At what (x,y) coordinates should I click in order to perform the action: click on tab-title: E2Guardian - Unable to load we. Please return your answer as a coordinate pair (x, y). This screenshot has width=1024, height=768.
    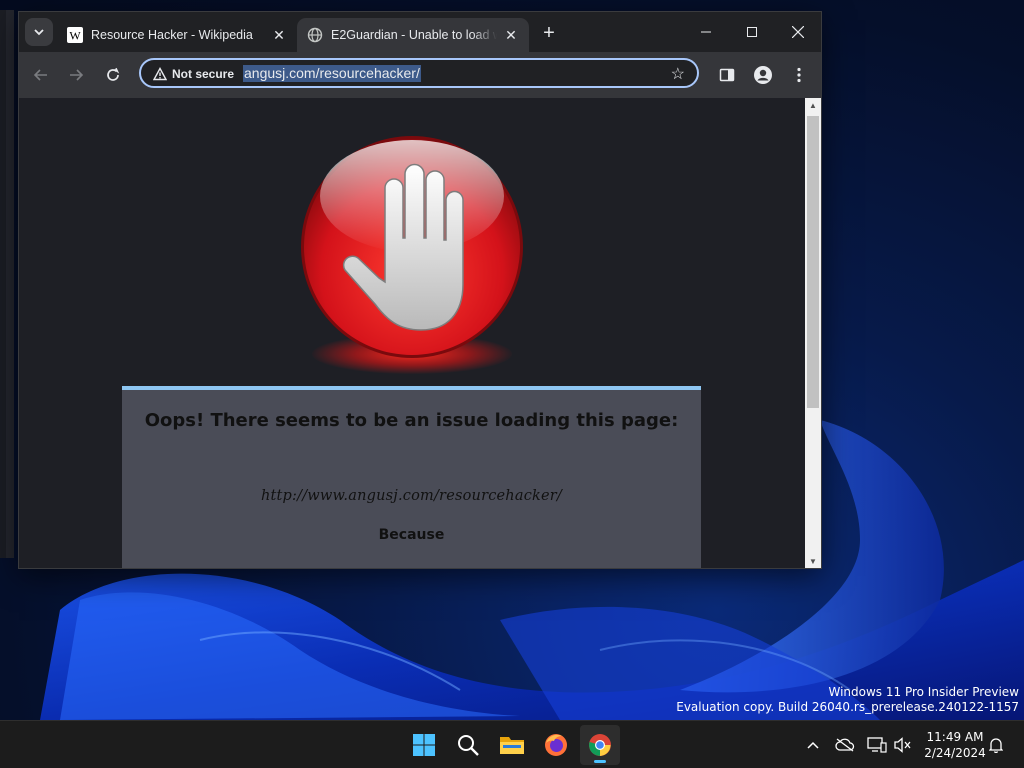
    Looking at the image, I should click on (414, 35).